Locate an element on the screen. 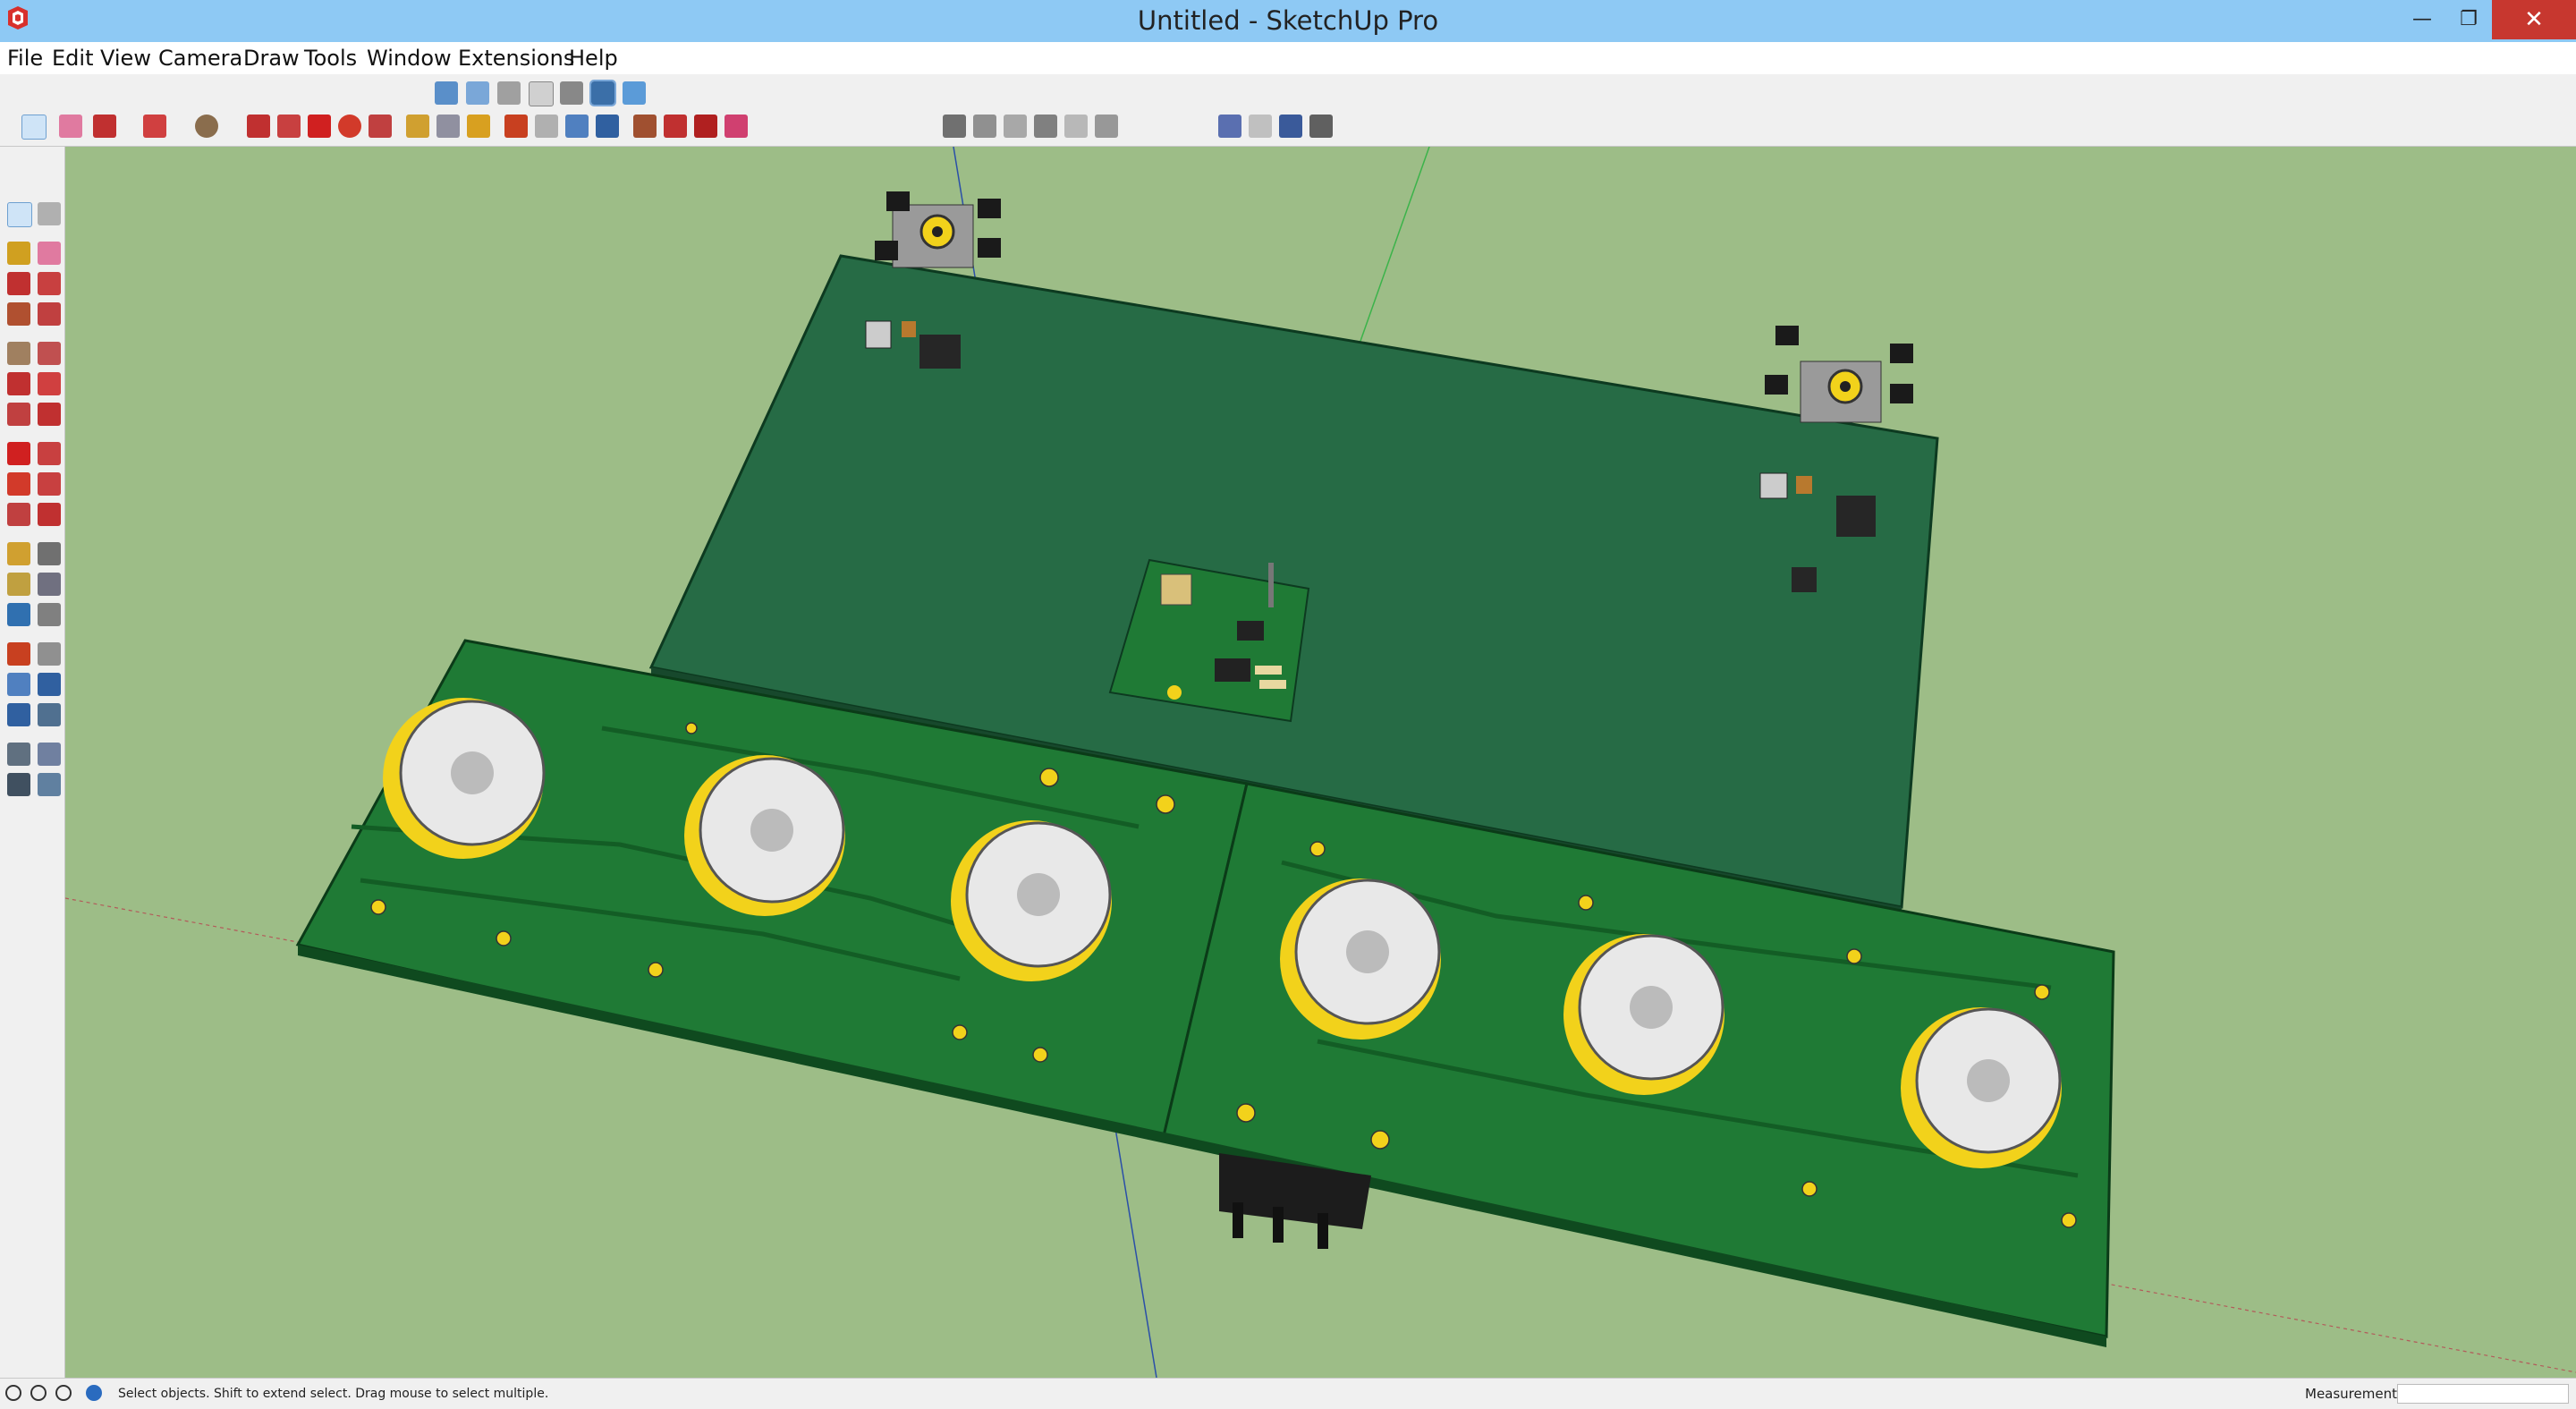 This screenshot has height=1409, width=2576. axes-icon is located at coordinates (18, 615).